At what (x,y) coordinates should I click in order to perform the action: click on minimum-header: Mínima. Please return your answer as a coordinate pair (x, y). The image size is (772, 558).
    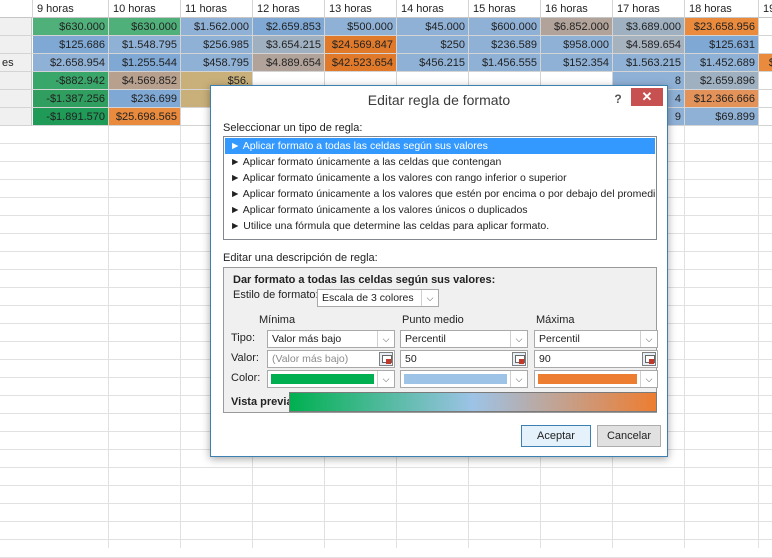
    Looking at the image, I should click on (277, 320).